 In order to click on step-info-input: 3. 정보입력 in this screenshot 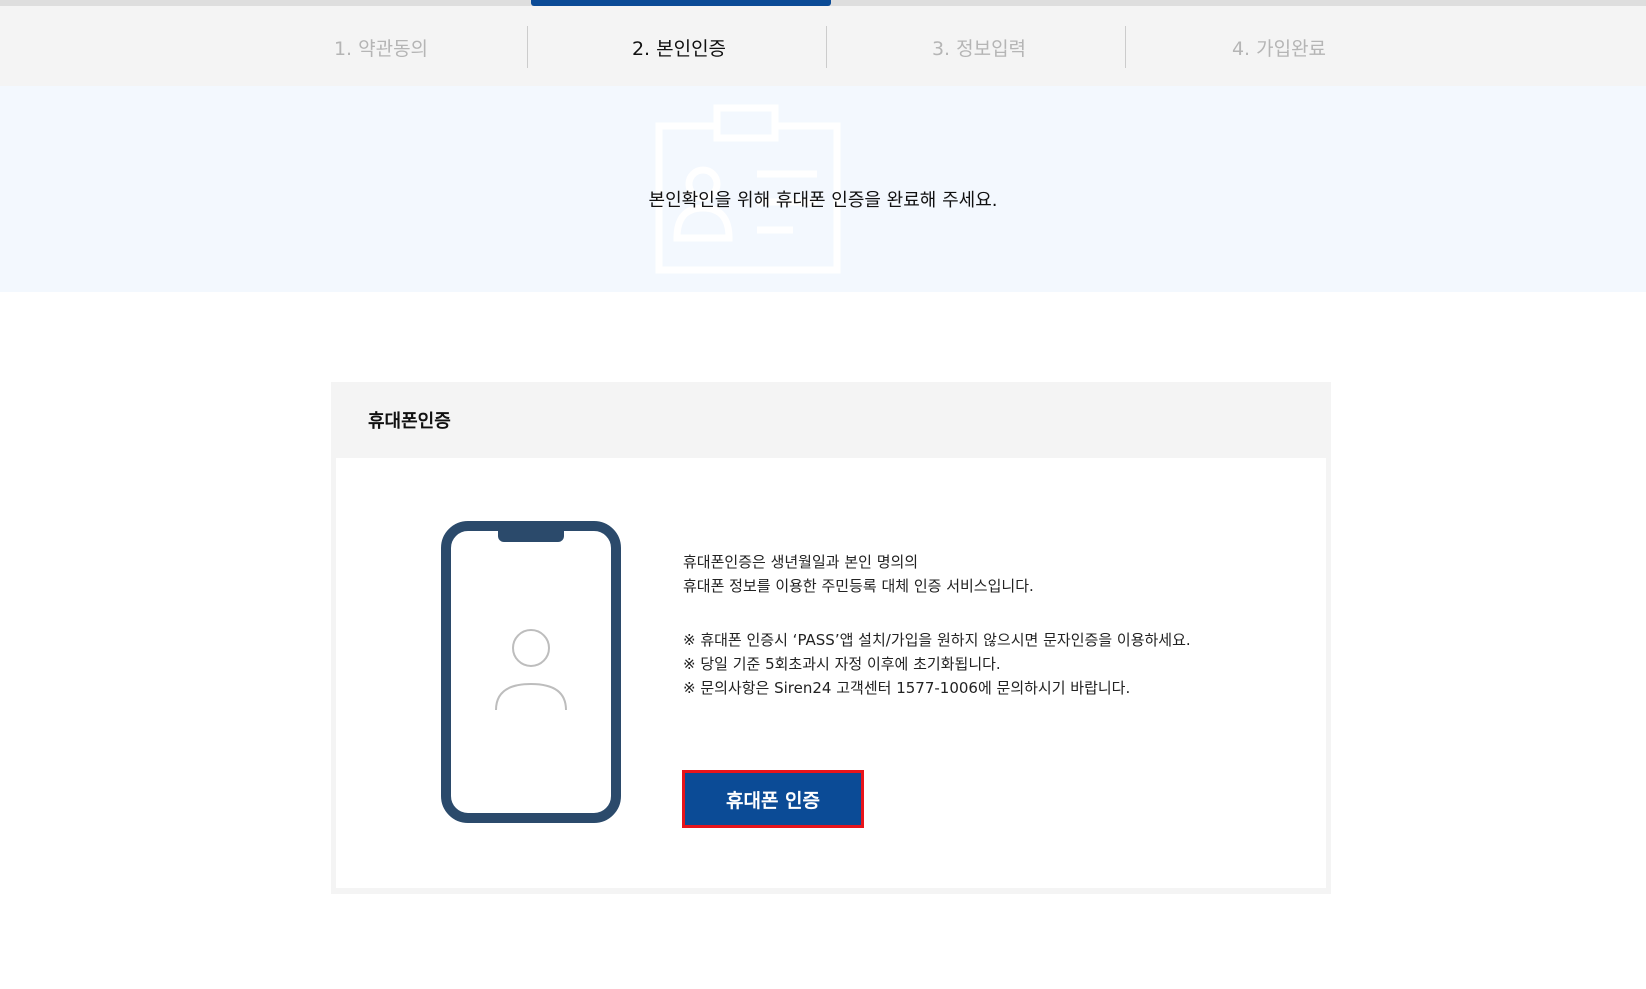, I will do `click(979, 48)`.